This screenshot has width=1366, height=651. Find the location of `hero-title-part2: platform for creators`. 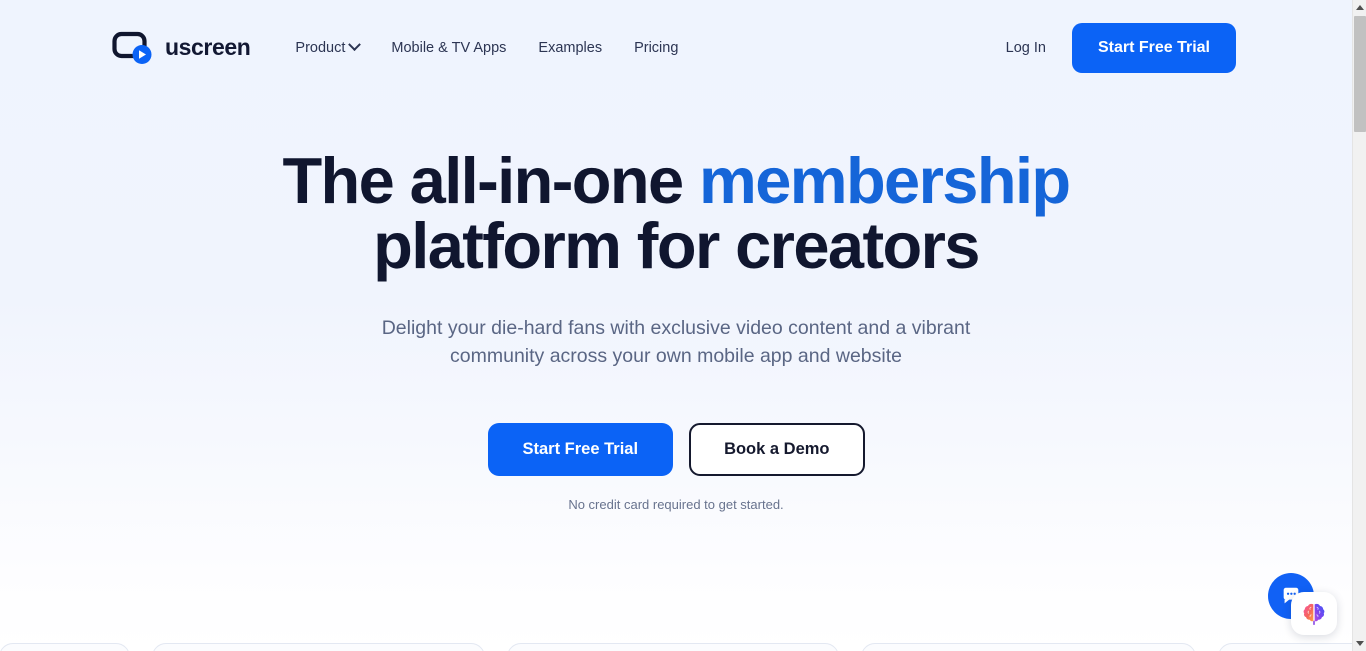

hero-title-part2: platform for creators is located at coordinates (676, 245).